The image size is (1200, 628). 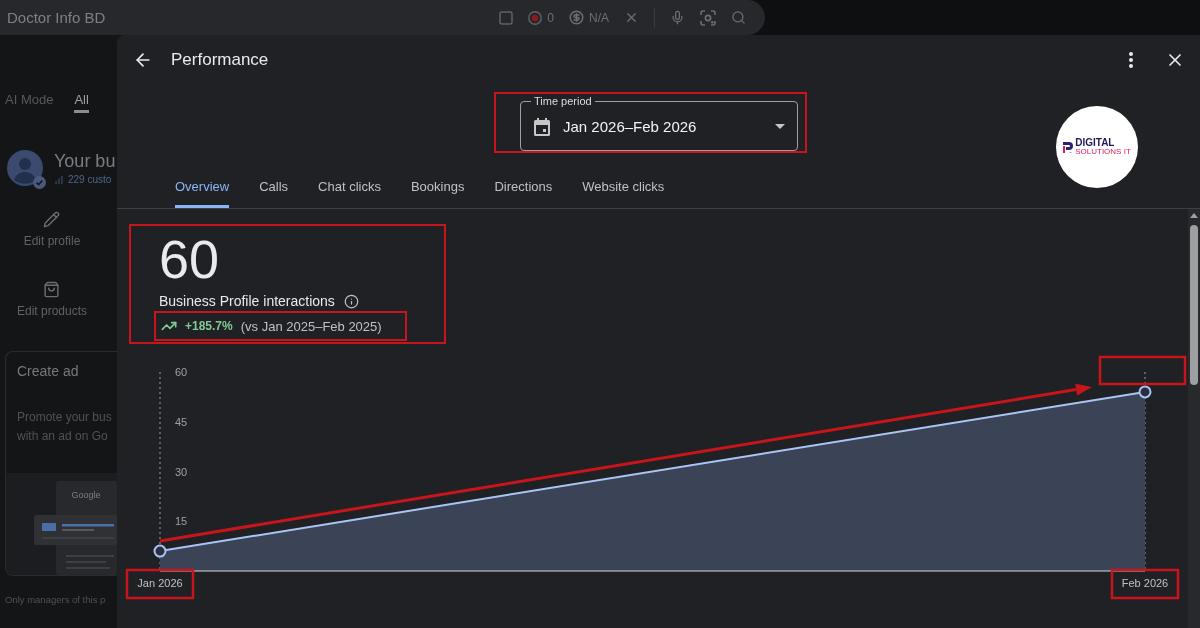 What do you see at coordinates (738, 17) in the screenshot?
I see `search-icon` at bounding box center [738, 17].